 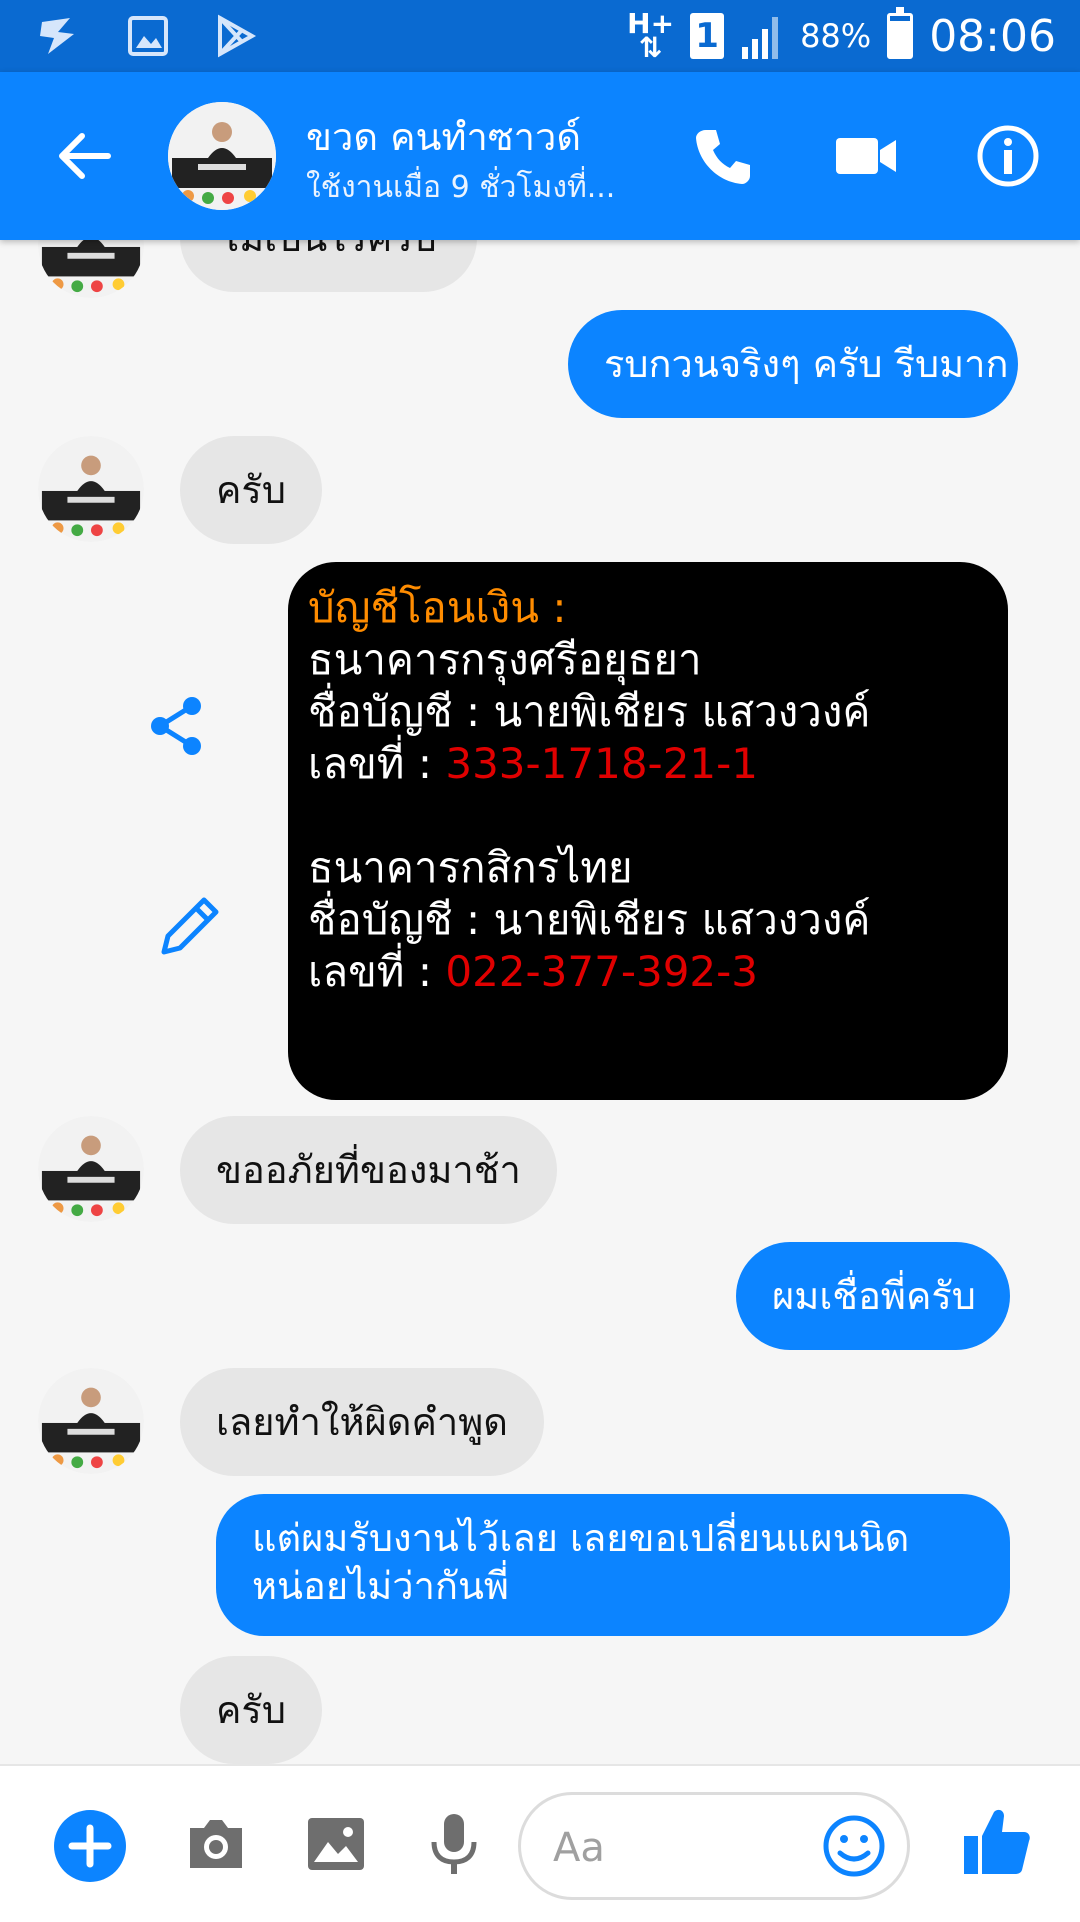 What do you see at coordinates (651, 35) in the screenshot?
I see `network-type-indicator: H+ ⇅` at bounding box center [651, 35].